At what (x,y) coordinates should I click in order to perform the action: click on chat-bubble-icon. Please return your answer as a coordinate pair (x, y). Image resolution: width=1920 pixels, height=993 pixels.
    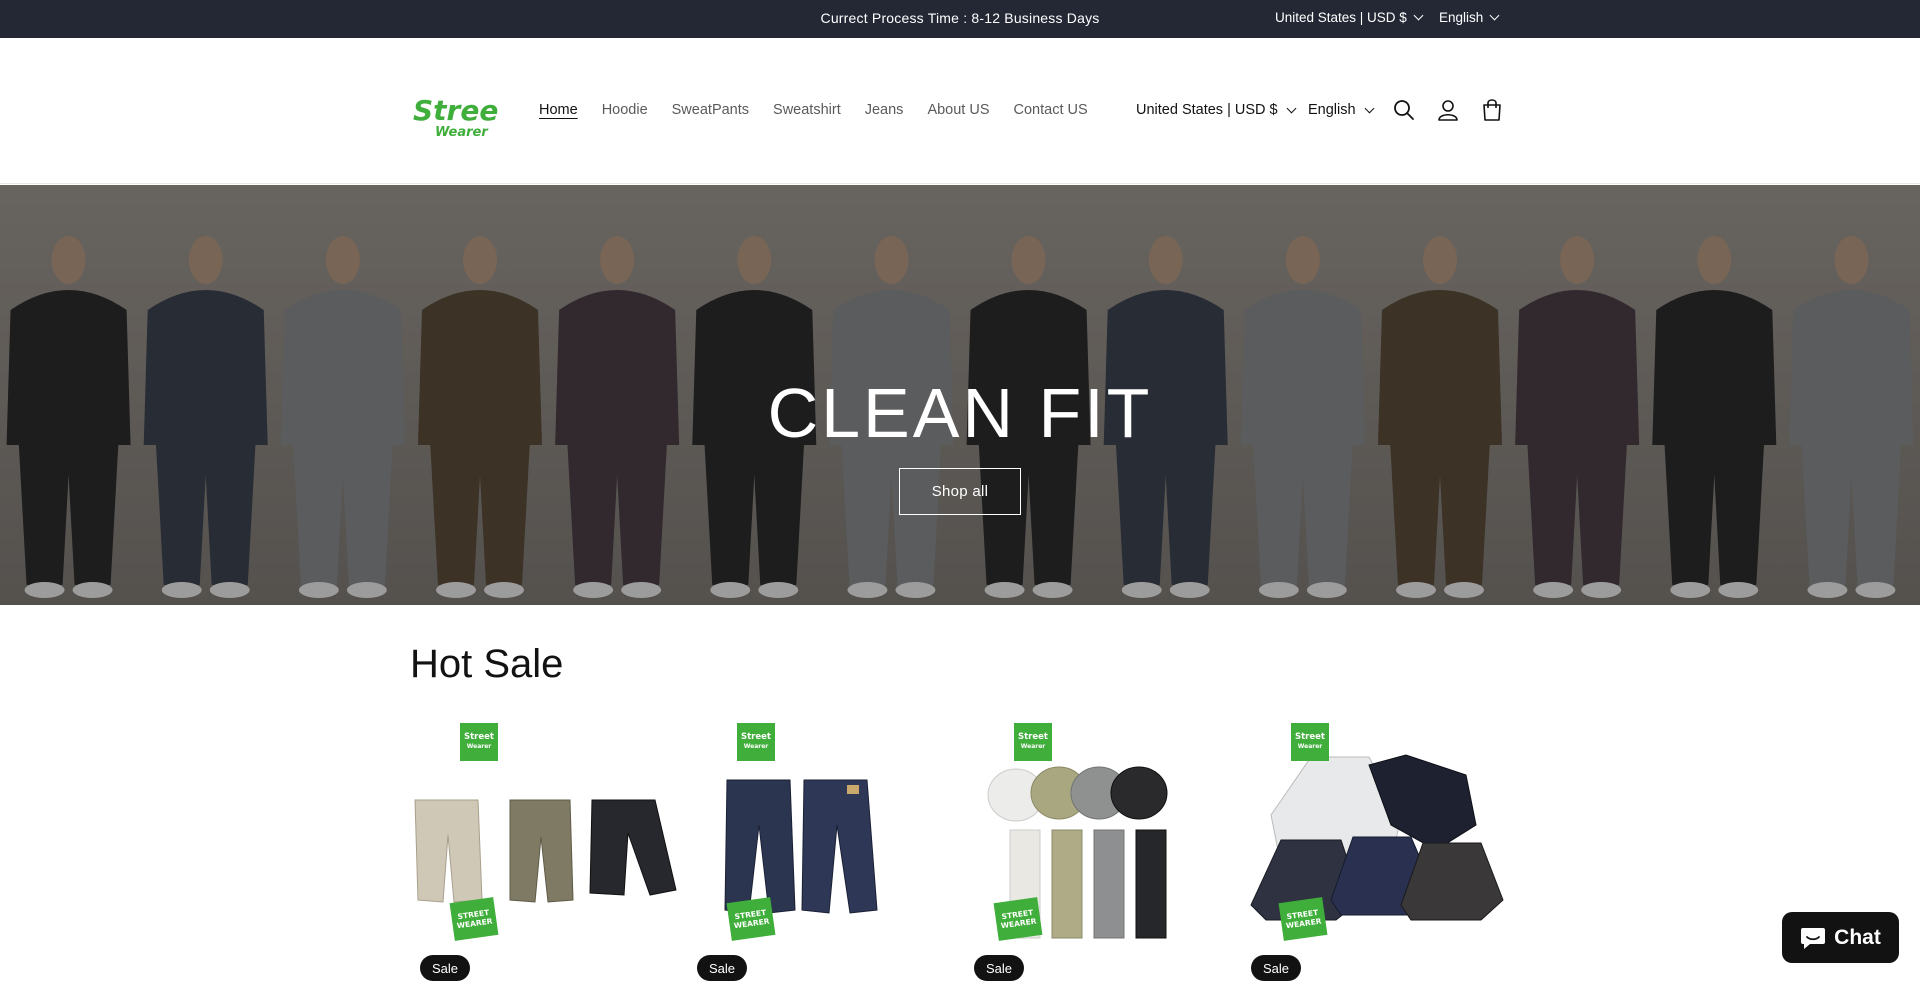
    Looking at the image, I should click on (1813, 938).